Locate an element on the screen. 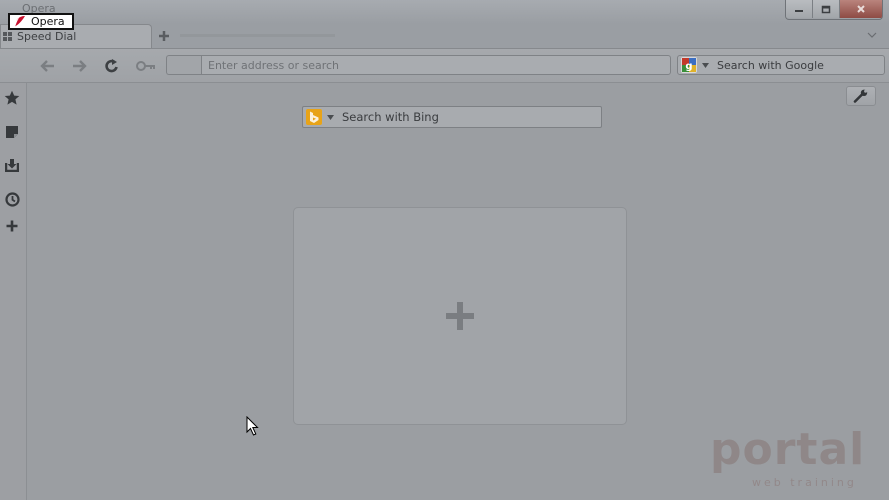 This screenshot has height=500, width=889. arrow-right-icon is located at coordinates (80, 66).